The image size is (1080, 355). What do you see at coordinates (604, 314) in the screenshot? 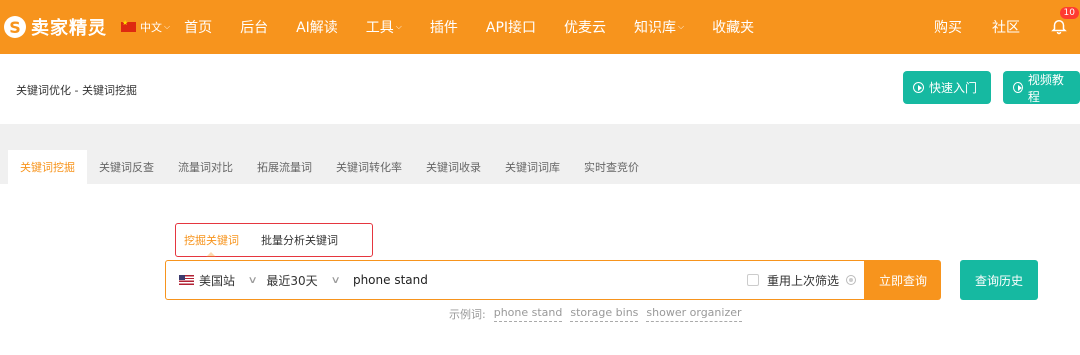
I see `example-keyword-link: storage bins` at bounding box center [604, 314].